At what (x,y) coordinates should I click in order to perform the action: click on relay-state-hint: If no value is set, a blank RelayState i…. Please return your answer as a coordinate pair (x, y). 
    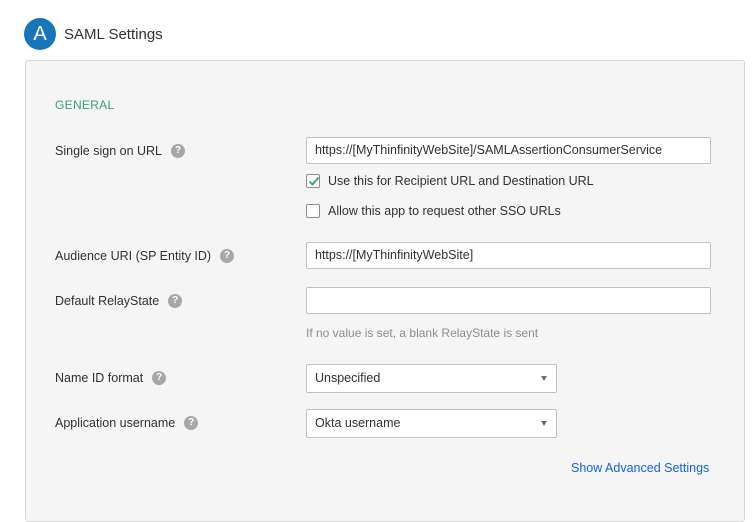
    Looking at the image, I should click on (422, 333).